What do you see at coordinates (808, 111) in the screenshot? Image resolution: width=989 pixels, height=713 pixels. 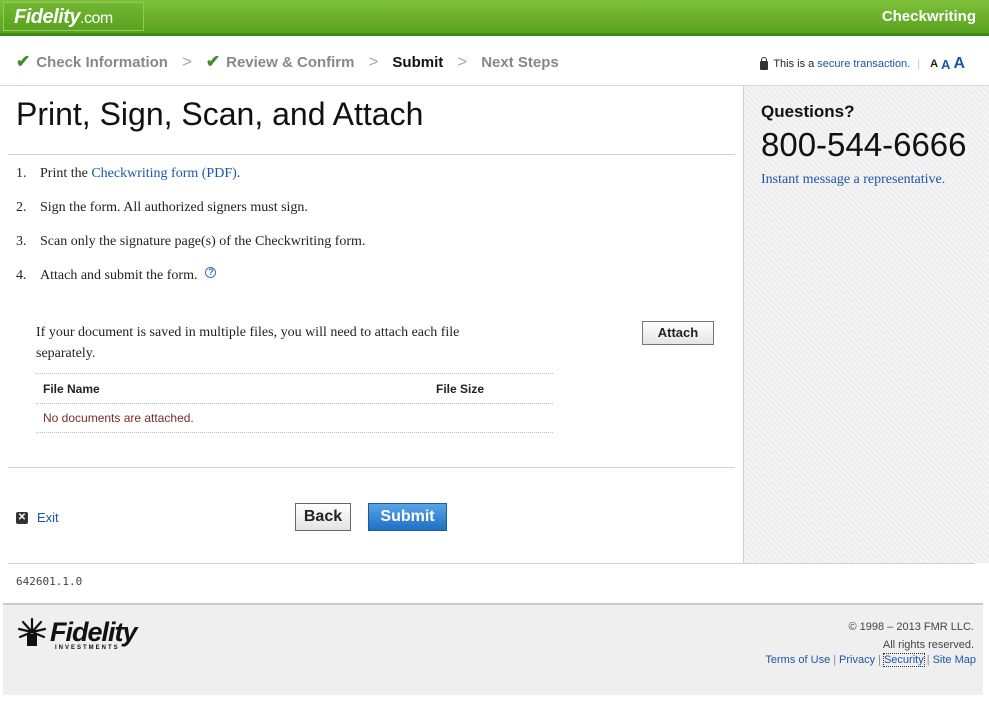 I see `questions-title: Questions?` at bounding box center [808, 111].